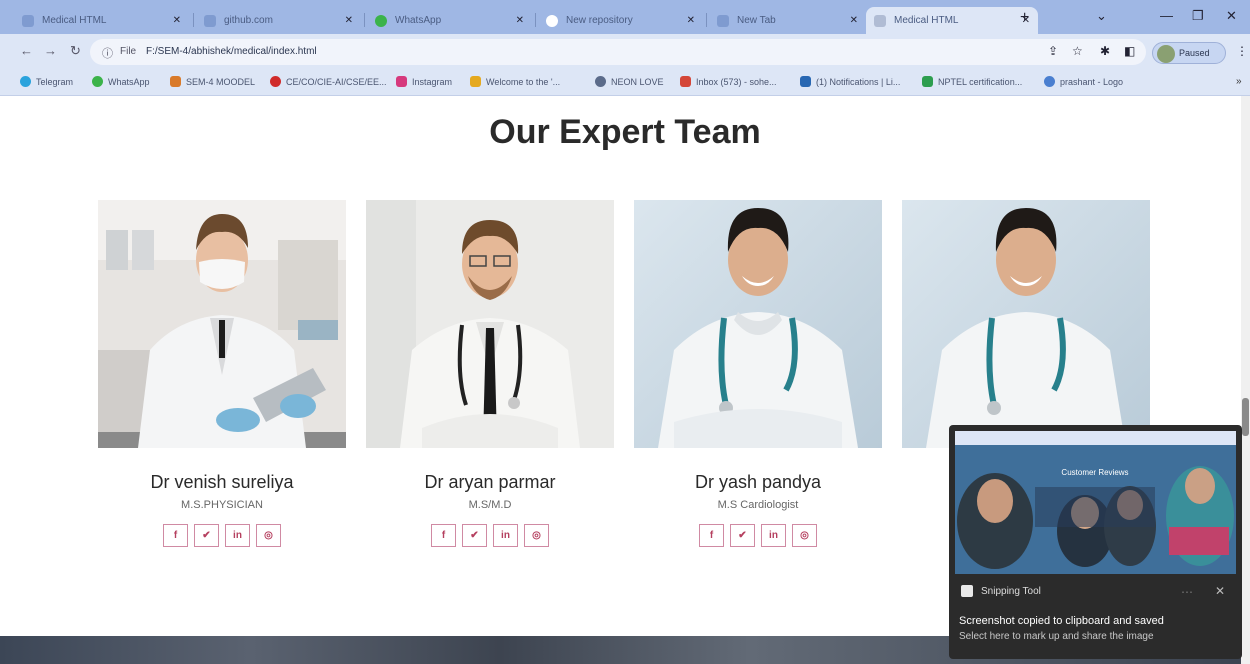  I want to click on share-icon: ⇪, so click(1053, 51).